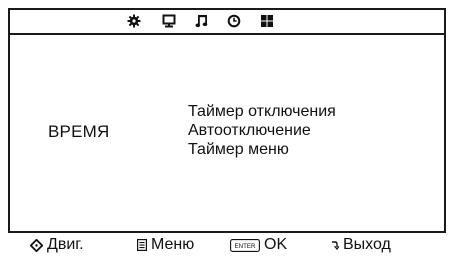  What do you see at coordinates (262, 111) in the screenshot?
I see `menu-item-sleep-timer: Таймер отключения` at bounding box center [262, 111].